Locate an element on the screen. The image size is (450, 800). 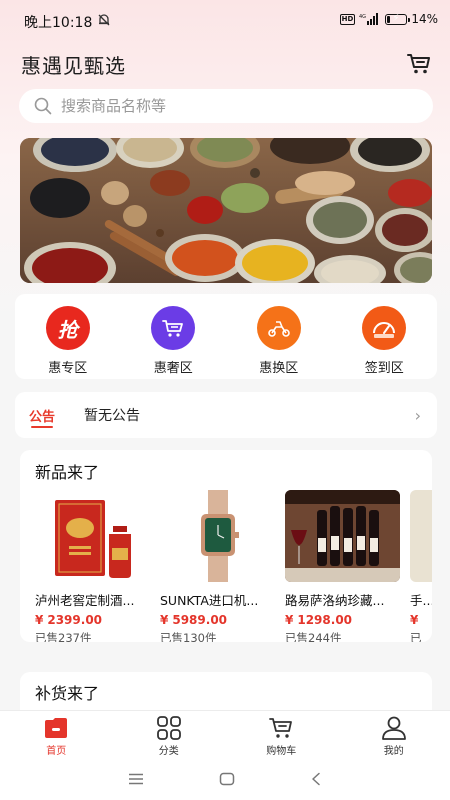
status-indicators: HD 4G ⚡ 14% is located at coordinates (388, 19).